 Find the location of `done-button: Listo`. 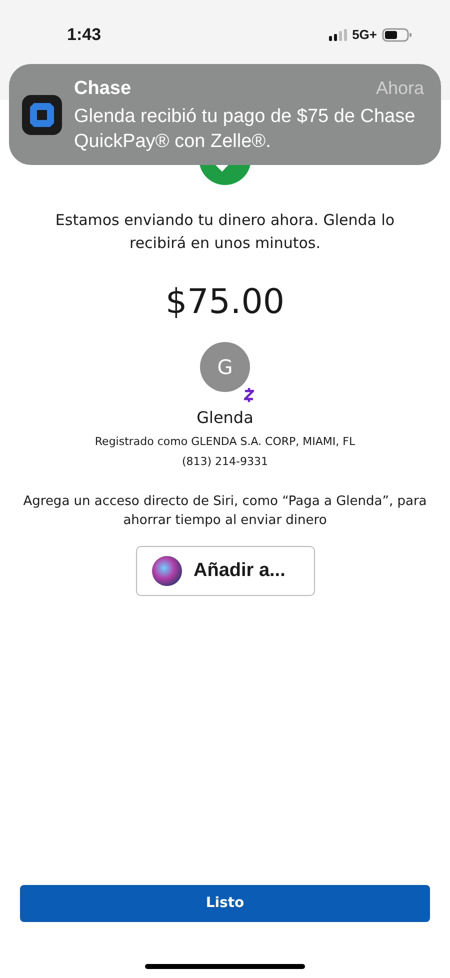

done-button: Listo is located at coordinates (225, 903).